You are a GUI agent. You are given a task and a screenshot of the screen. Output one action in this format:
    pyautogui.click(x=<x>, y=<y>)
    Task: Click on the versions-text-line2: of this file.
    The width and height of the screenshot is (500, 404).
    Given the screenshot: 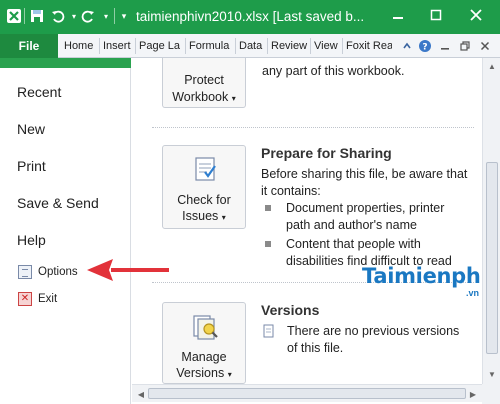 What is the action you would take?
    pyautogui.click(x=315, y=348)
    